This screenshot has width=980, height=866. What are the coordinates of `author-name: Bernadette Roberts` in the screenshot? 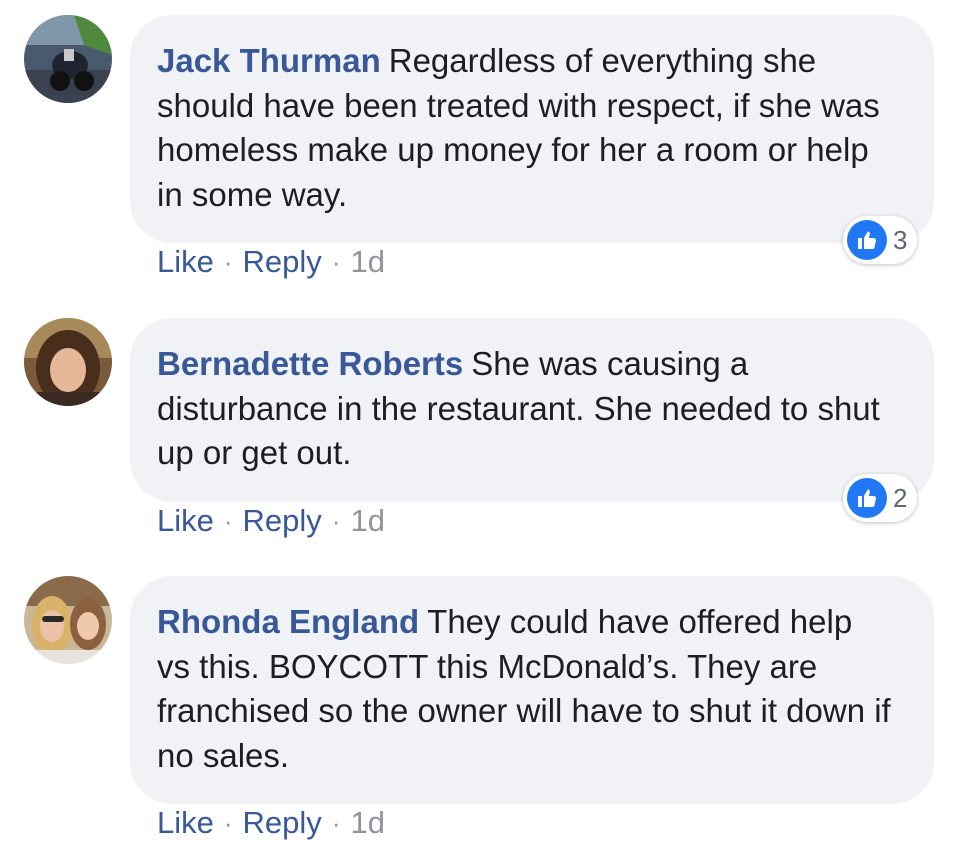 It's located at (310, 363).